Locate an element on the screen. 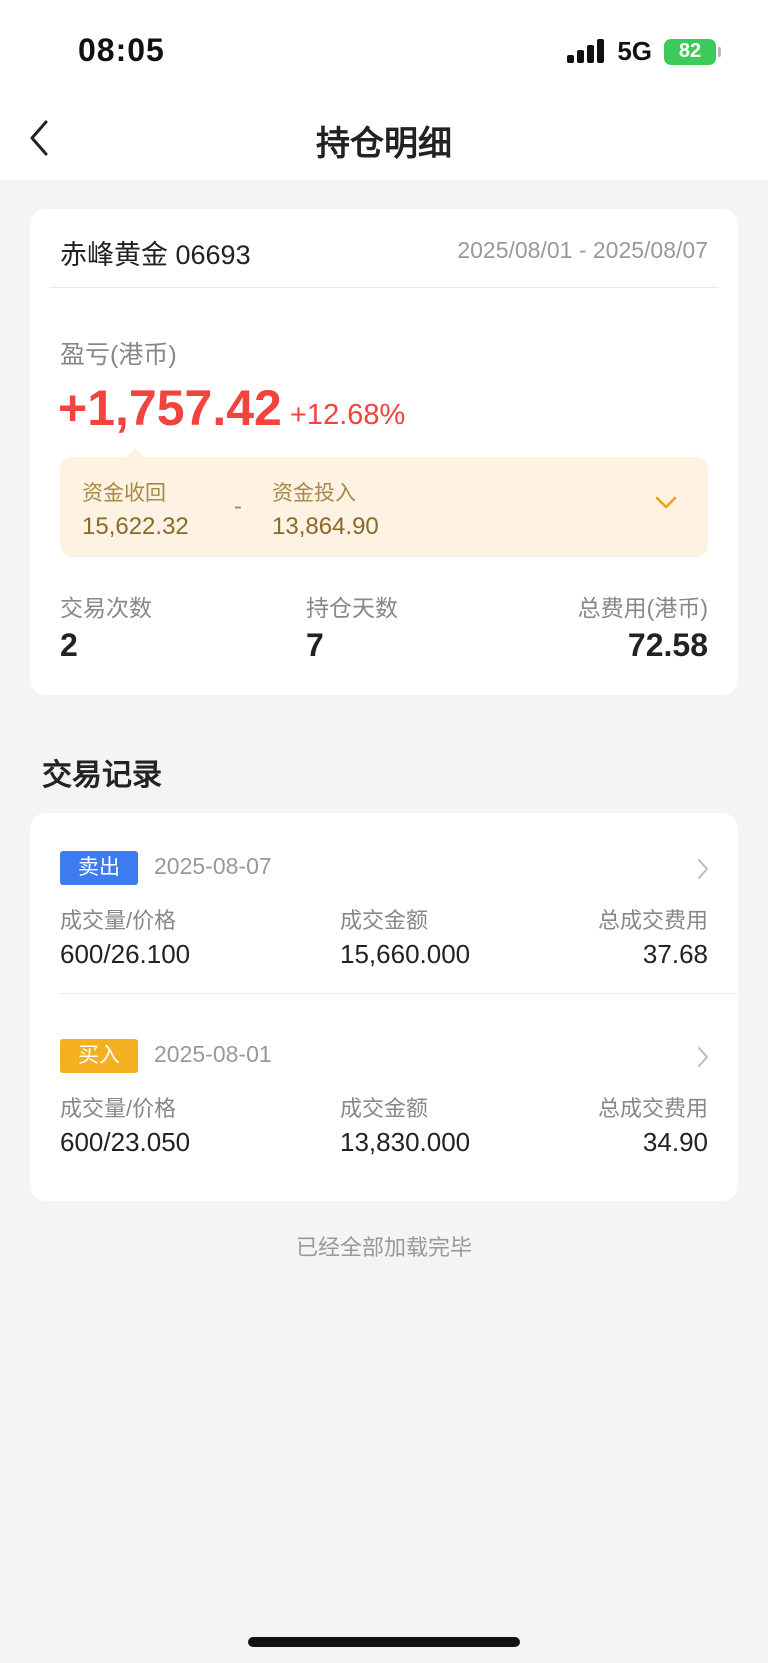  sell-tag: 卖出 is located at coordinates (99, 868).